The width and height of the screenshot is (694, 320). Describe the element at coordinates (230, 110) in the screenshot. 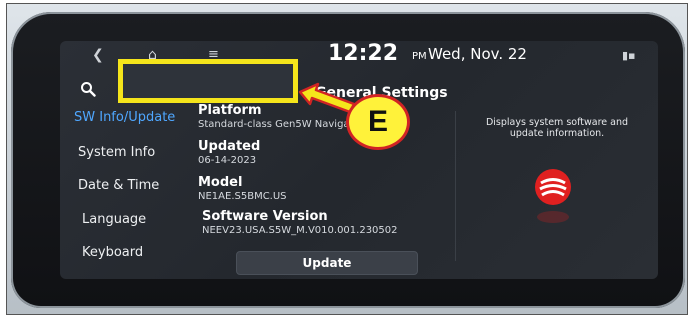

I see `platform-label: Platform` at that location.